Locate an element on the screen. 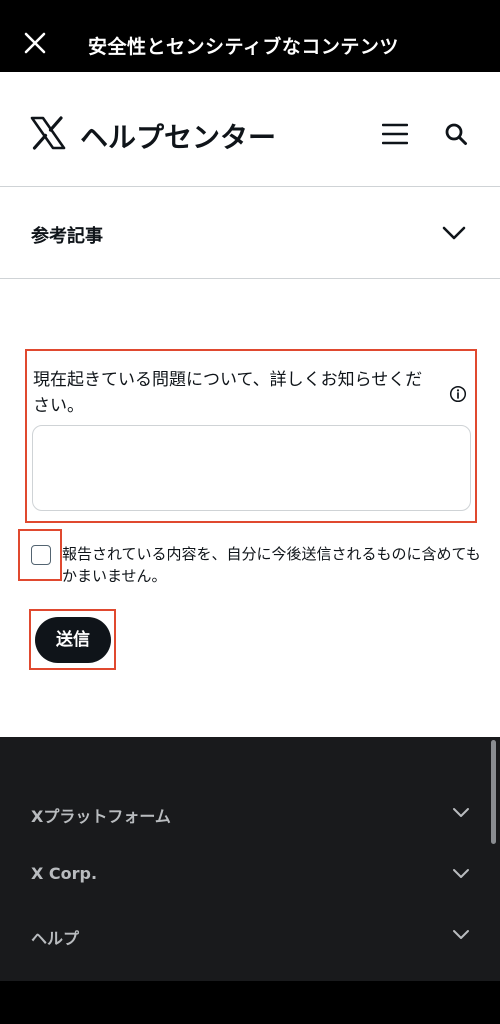  related-articles-label: 参考記事 is located at coordinates (67, 236).